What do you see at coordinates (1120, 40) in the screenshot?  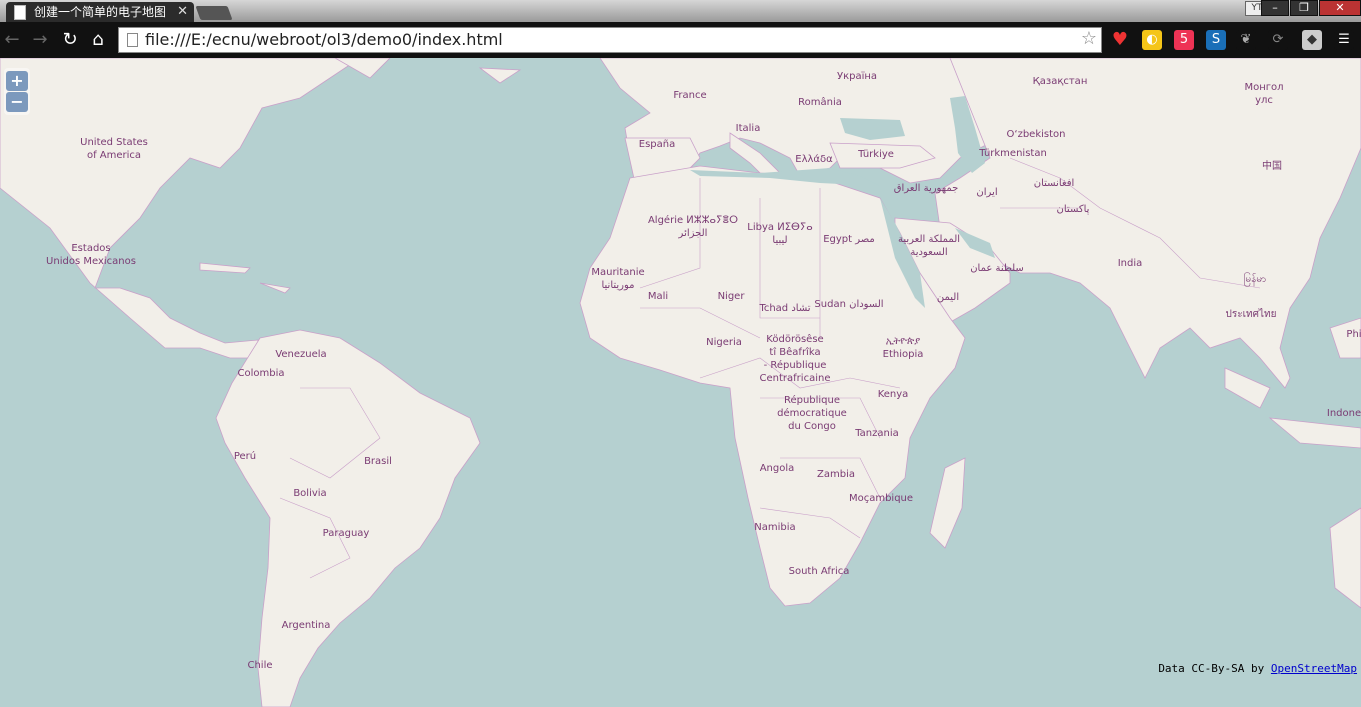 I see `heart-extension-icon: ♥` at bounding box center [1120, 40].